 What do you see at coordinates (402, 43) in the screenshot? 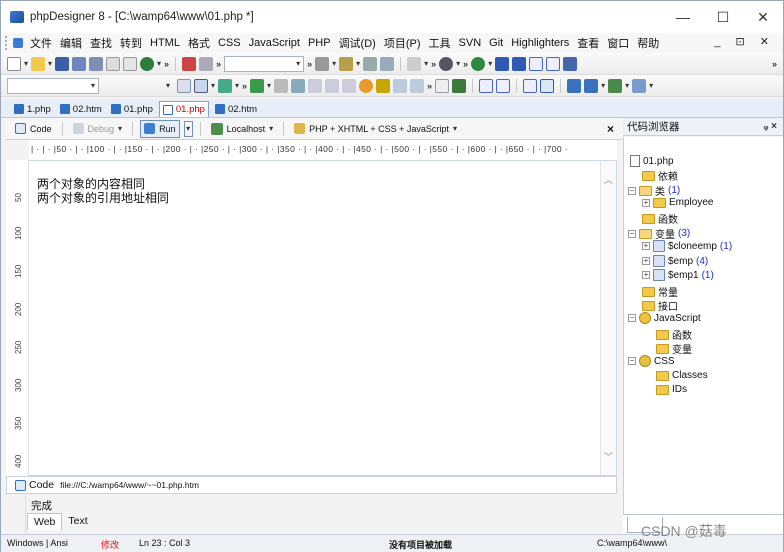
I see `menu-project: 项目(P)` at bounding box center [402, 43].